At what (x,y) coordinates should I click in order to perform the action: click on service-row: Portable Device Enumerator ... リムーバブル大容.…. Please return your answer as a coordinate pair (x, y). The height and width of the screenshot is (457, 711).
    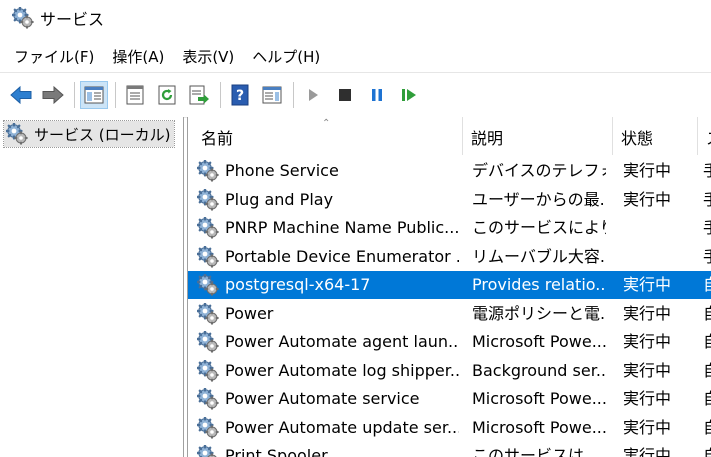
    Looking at the image, I should click on (449, 257).